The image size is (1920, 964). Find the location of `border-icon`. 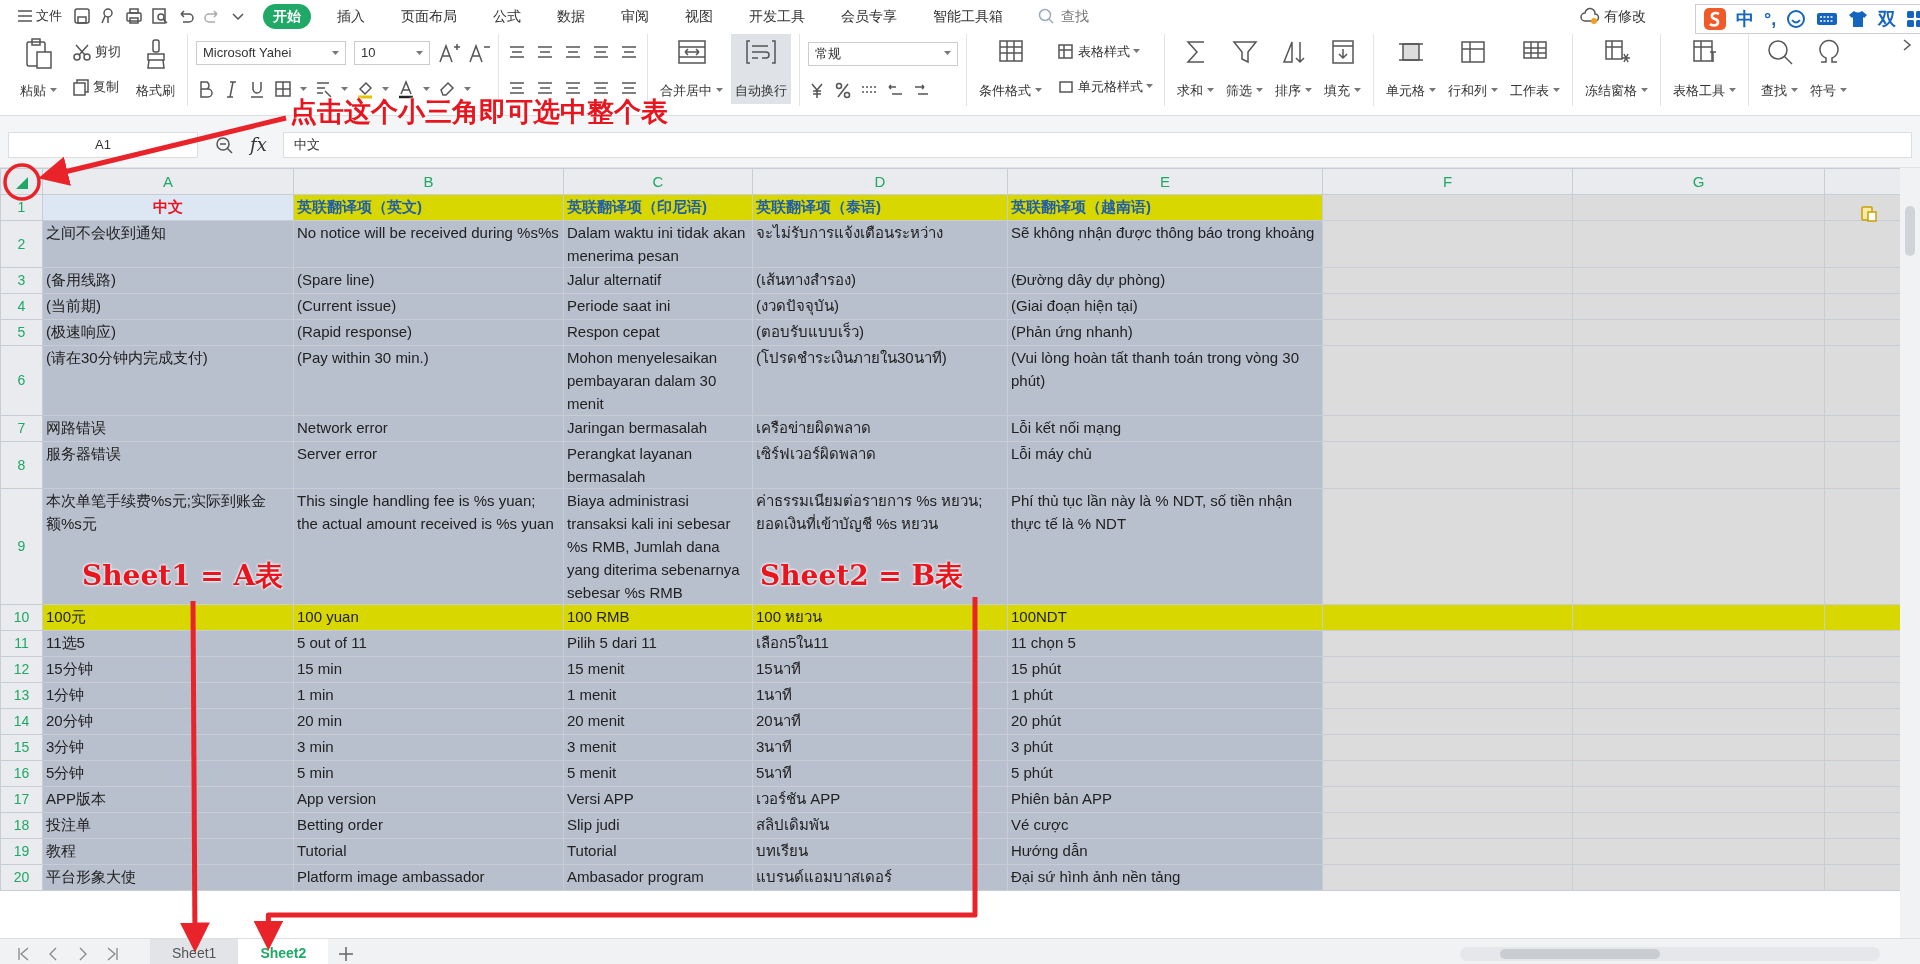

border-icon is located at coordinates (283, 89).